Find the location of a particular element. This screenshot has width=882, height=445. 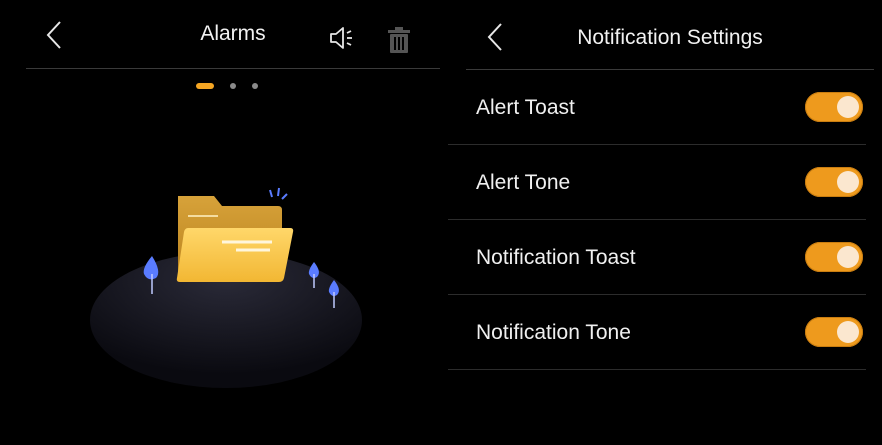

page-dot-active is located at coordinates (205, 86).